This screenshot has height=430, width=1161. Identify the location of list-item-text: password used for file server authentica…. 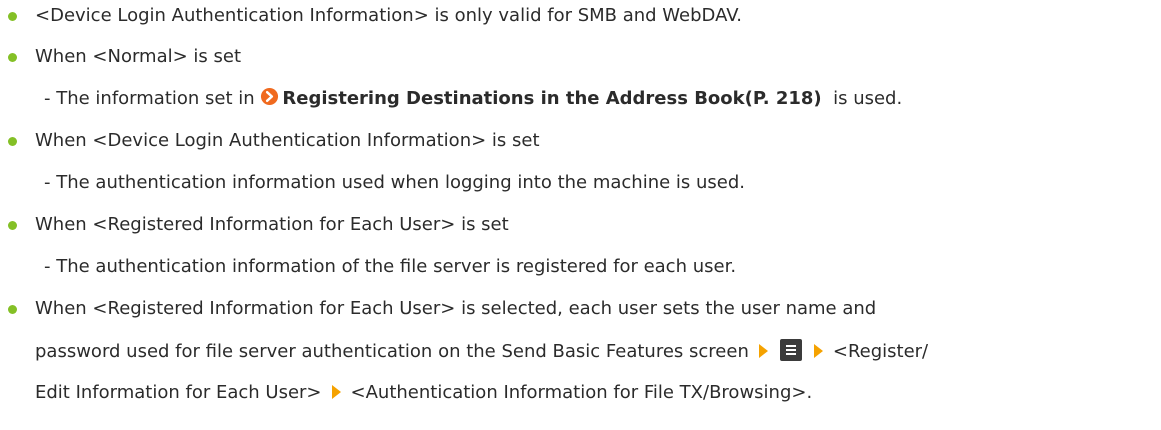
(481, 351).